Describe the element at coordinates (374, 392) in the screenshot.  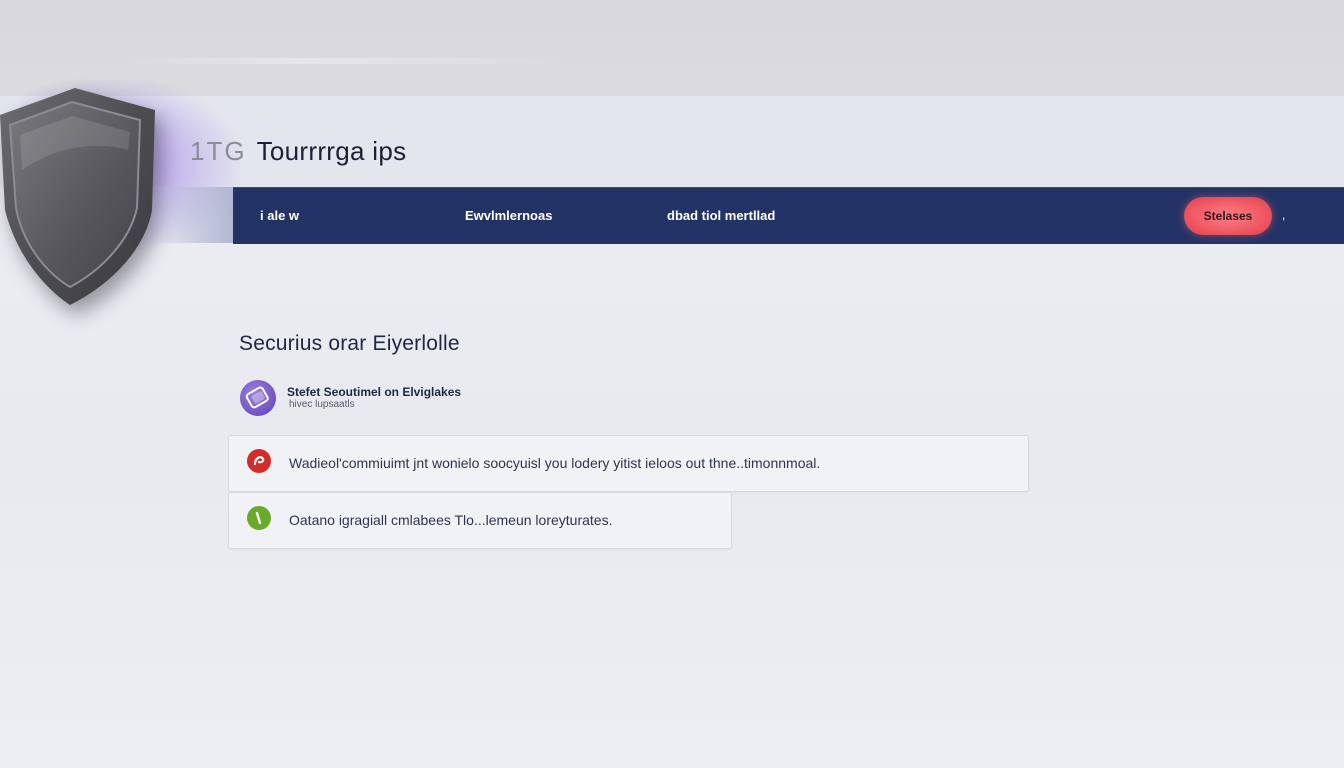
I see `feature-title: Stefet Seoutimel on Elviglakes` at that location.